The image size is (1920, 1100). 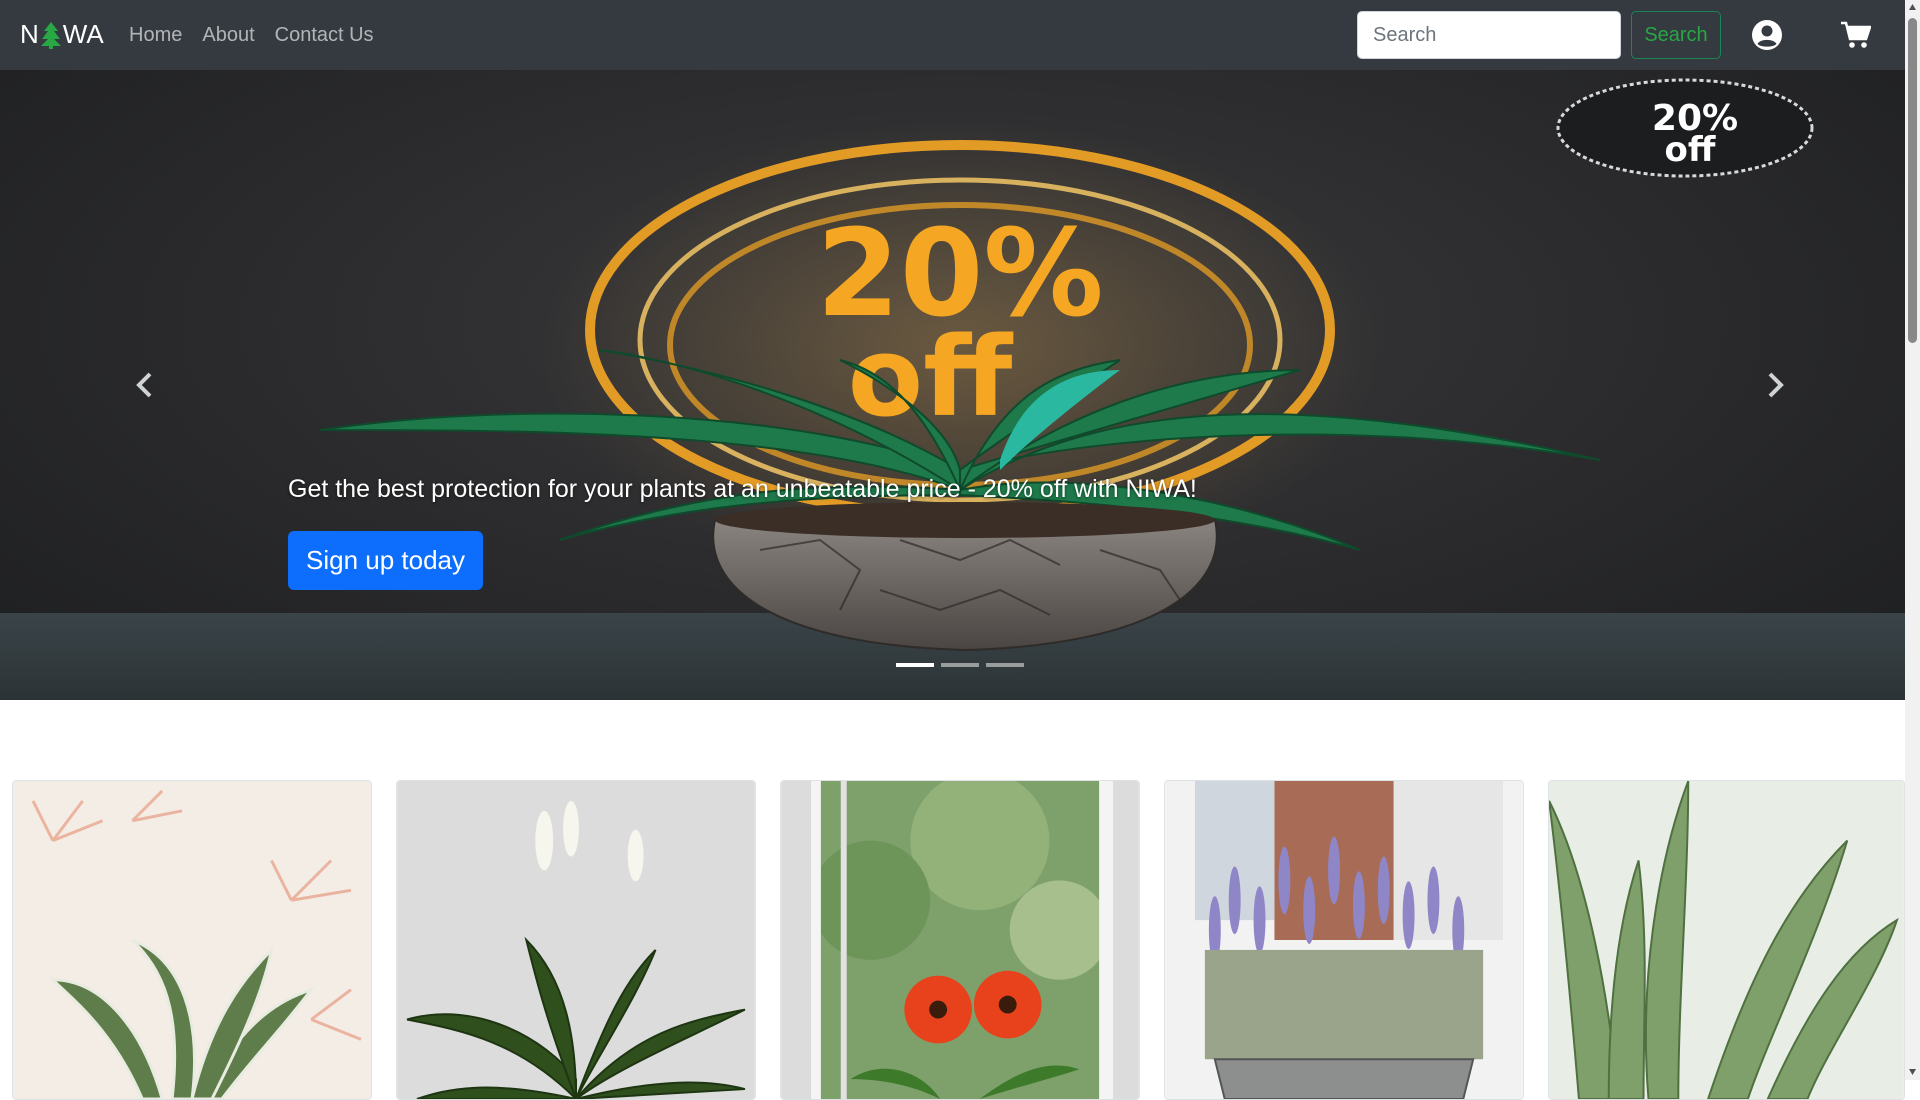 What do you see at coordinates (952, 35) in the screenshot?
I see `top-navbar: N WA Home About Contact Us Search` at bounding box center [952, 35].